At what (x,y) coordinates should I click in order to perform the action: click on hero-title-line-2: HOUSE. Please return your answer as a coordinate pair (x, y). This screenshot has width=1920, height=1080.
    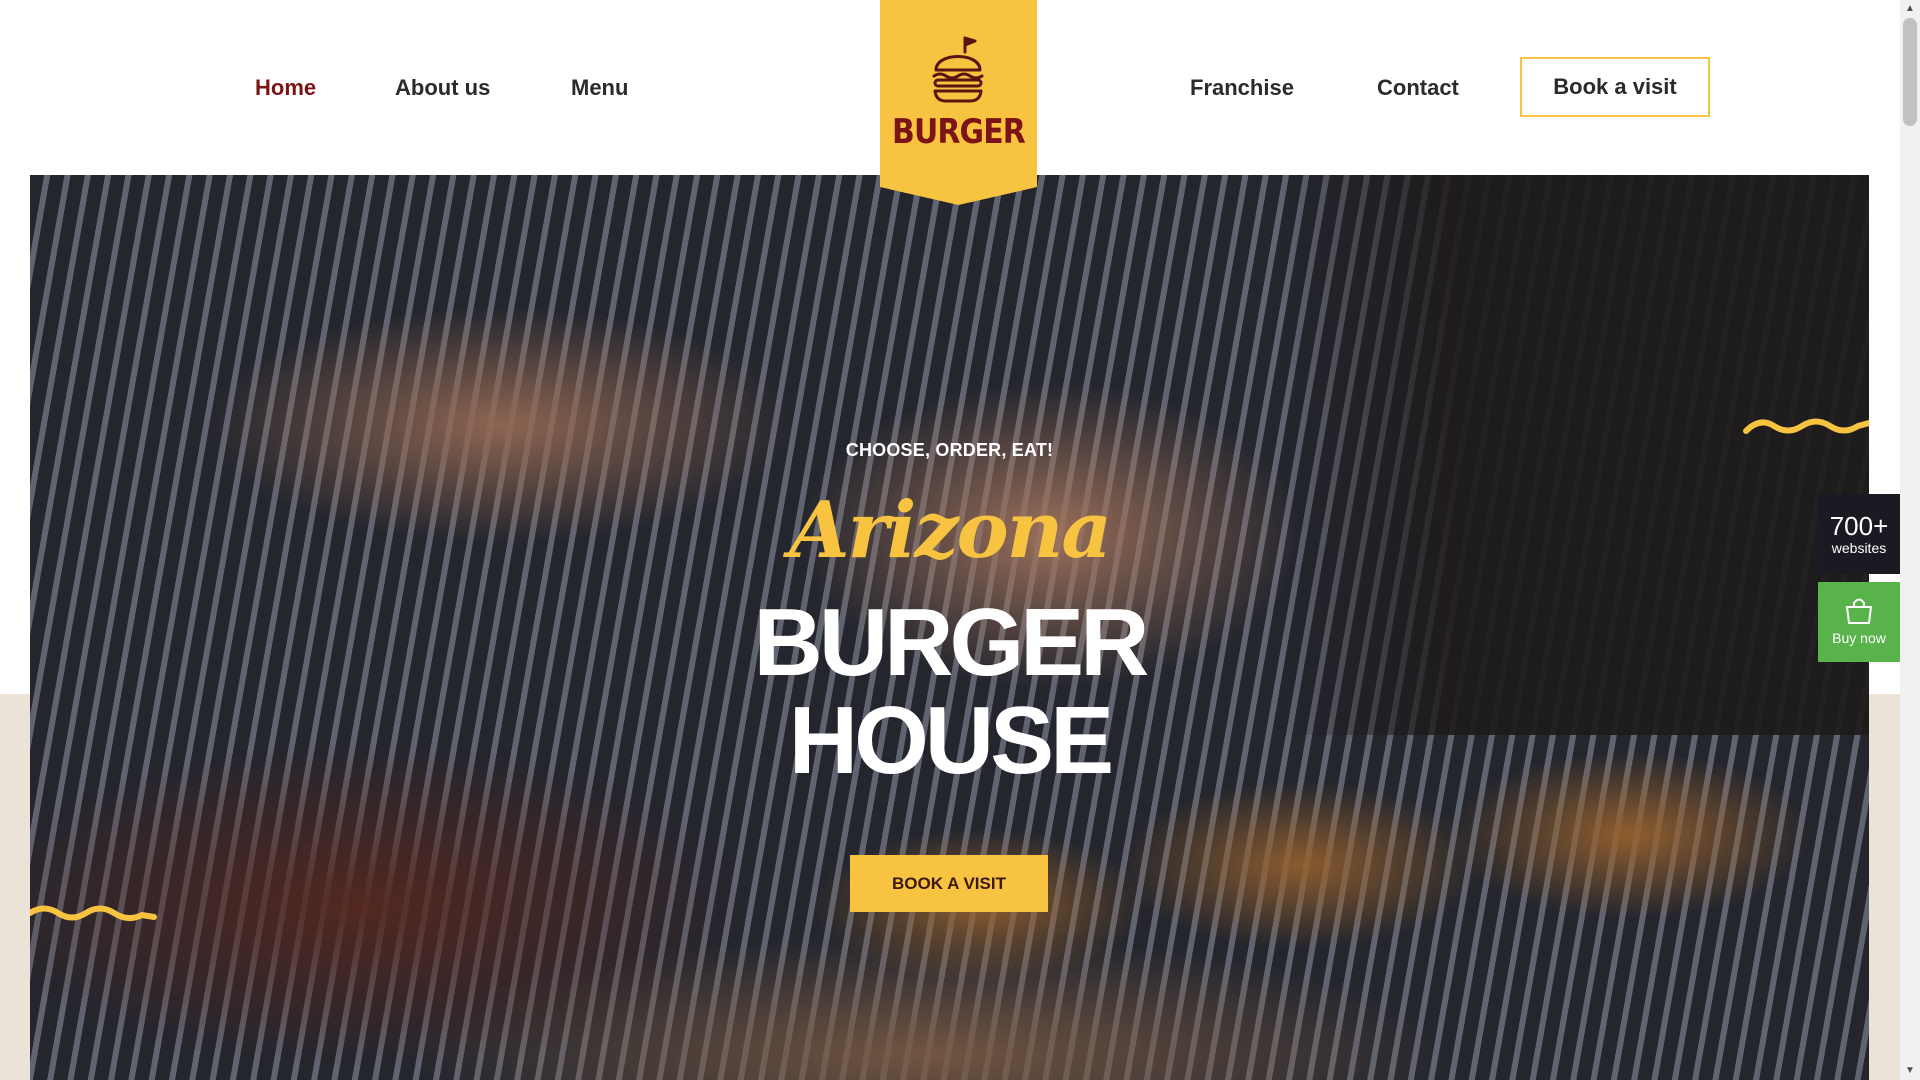
    Looking at the image, I should click on (951, 740).